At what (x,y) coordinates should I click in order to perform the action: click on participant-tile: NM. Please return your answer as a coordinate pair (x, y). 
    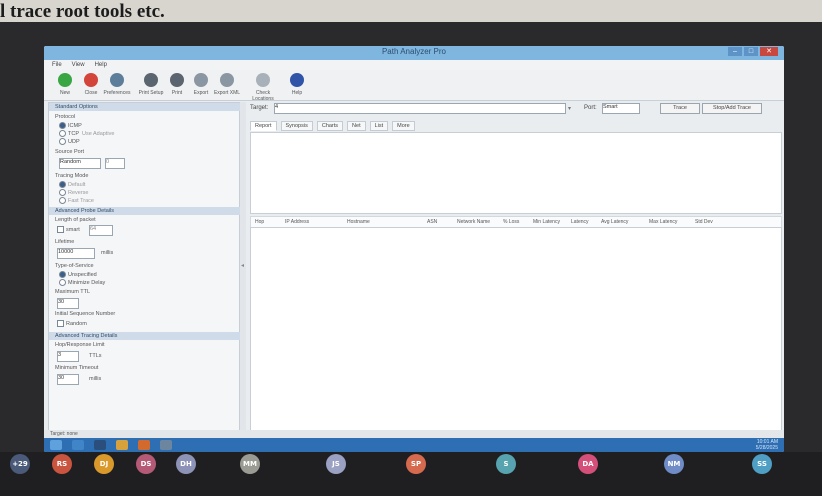
    Looking at the image, I should click on (674, 464).